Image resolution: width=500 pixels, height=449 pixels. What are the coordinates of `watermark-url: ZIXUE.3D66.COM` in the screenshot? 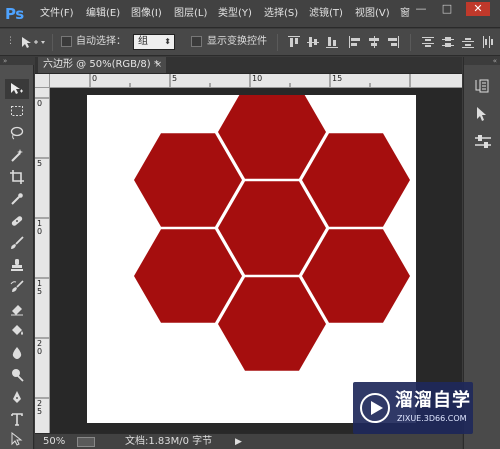 It's located at (432, 418).